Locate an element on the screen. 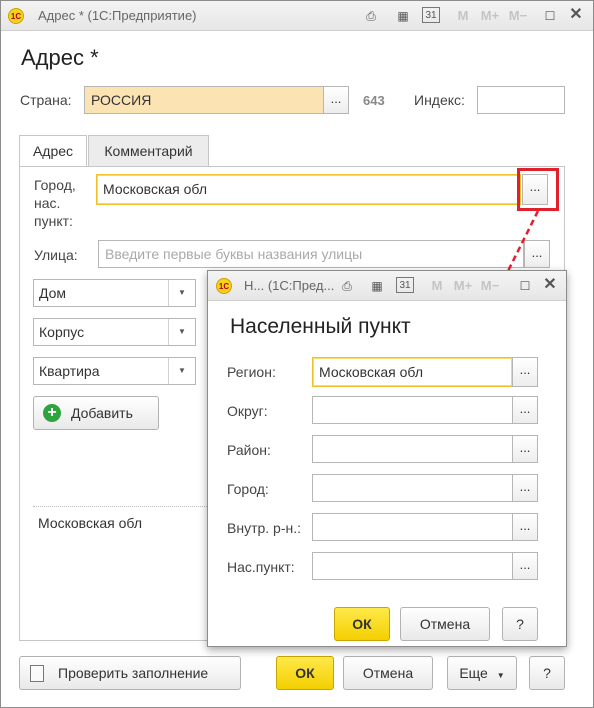 The width and height of the screenshot is (594, 708). street-label: Улица: is located at coordinates (56, 255).